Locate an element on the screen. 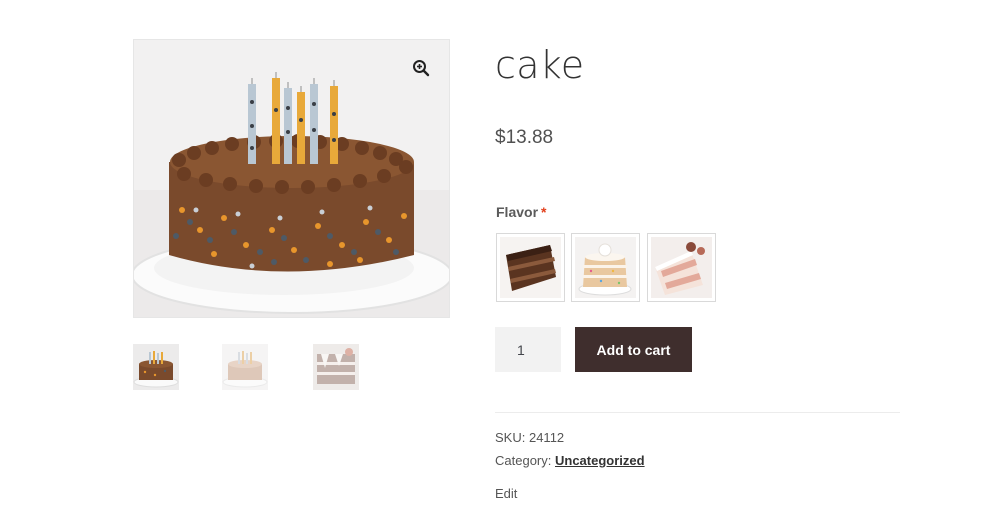 This screenshot has height=527, width=1000. divider is located at coordinates (697, 412).